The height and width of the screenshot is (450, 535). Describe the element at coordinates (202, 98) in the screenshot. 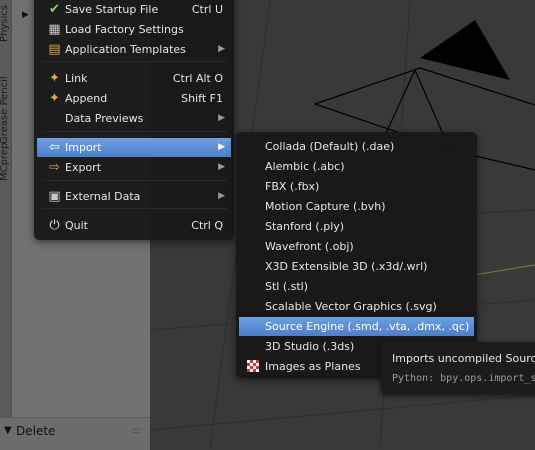

I see `menu-item-shortcut: Shift F1` at that location.